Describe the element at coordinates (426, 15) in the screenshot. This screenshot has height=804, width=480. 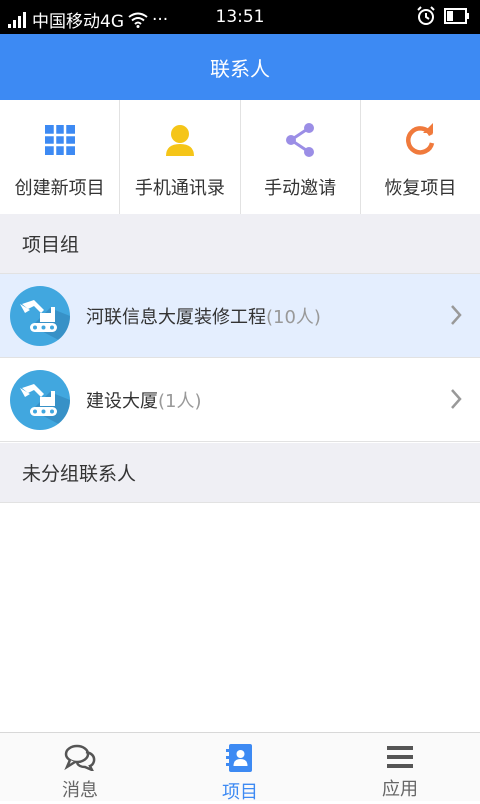
I see `alarm-icon` at that location.